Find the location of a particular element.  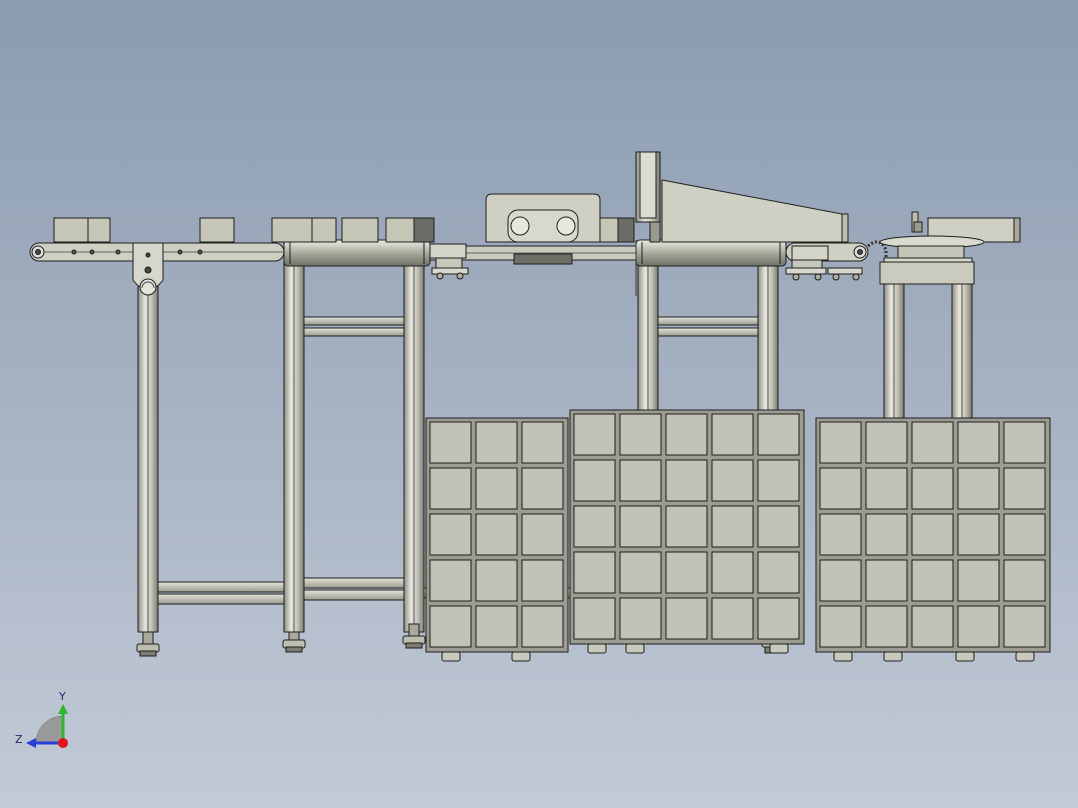

vertical-mast-unit is located at coordinates (742, 197).